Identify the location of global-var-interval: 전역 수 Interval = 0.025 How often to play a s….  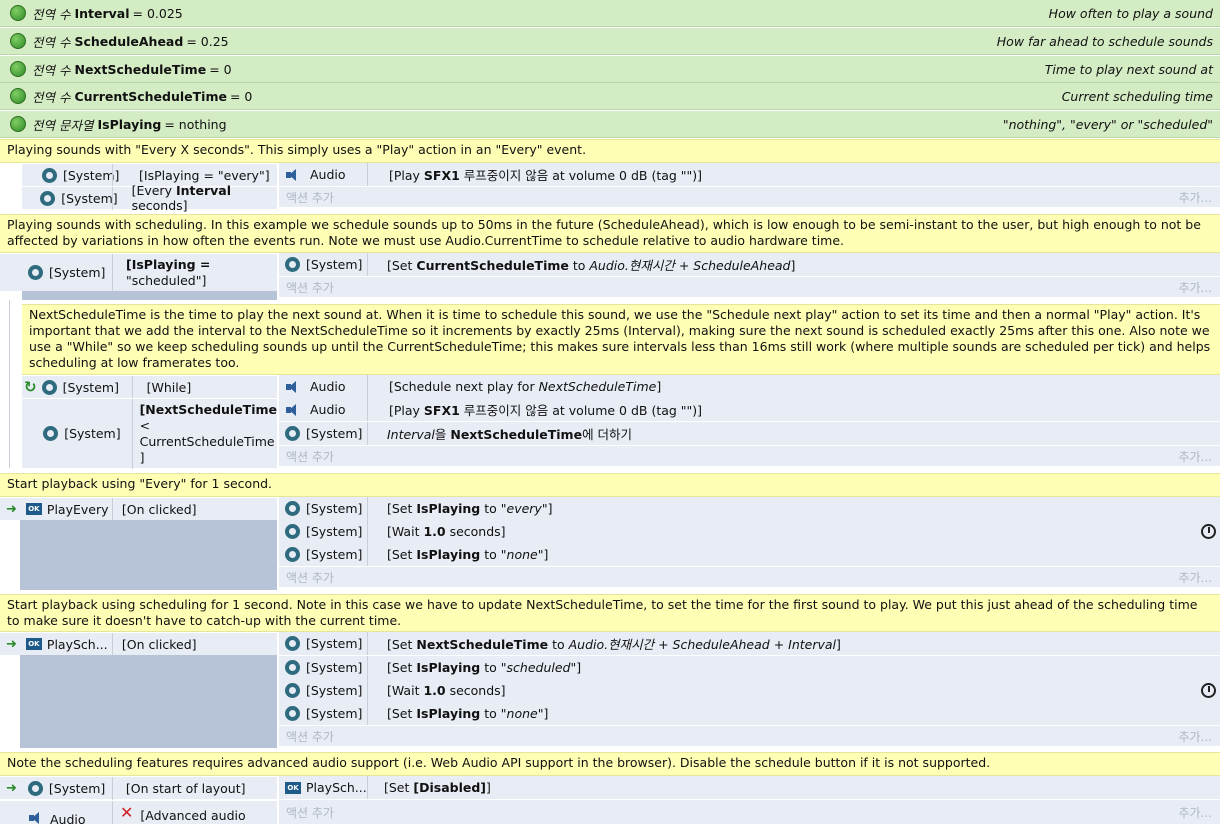
(610, 13).